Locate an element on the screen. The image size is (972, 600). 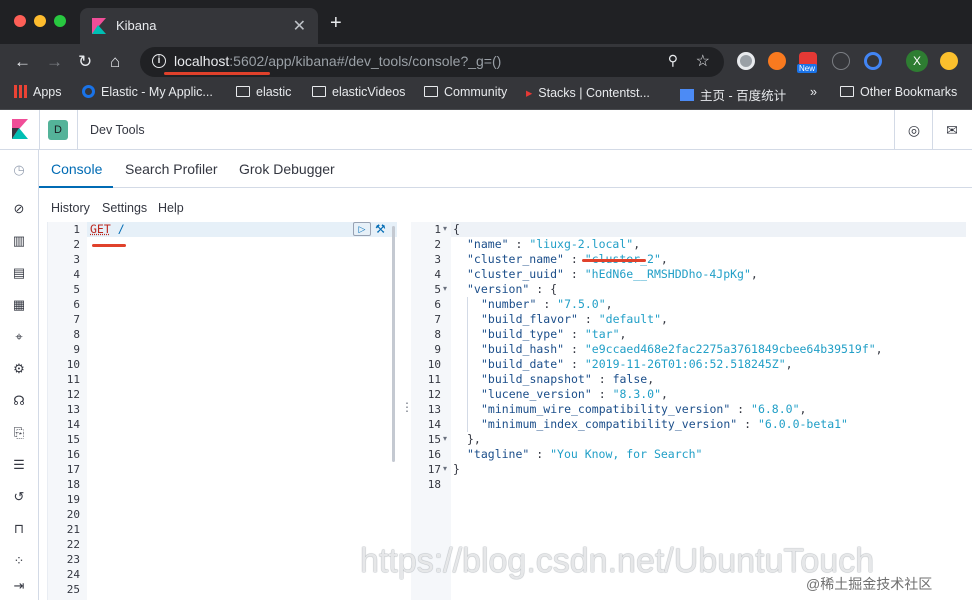
breadcrumb: Dev Tools is located at coordinates (117, 130).